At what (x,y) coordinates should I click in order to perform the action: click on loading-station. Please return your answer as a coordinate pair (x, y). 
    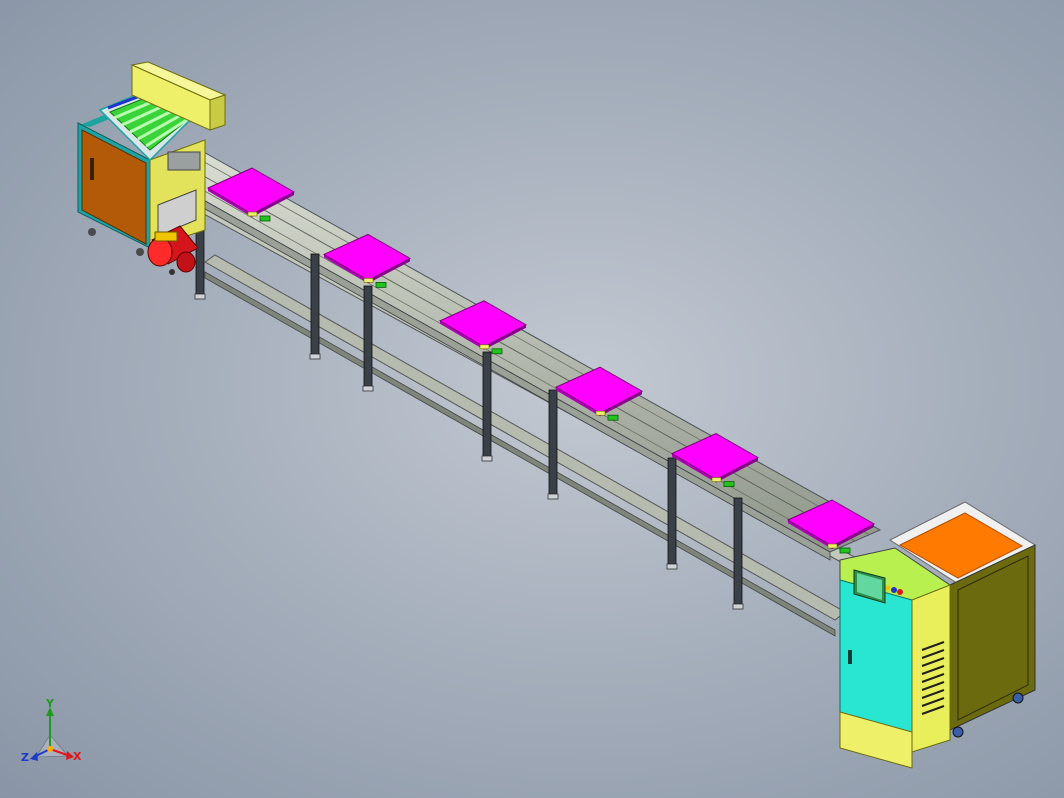
    Looking at the image, I should click on (152, 158).